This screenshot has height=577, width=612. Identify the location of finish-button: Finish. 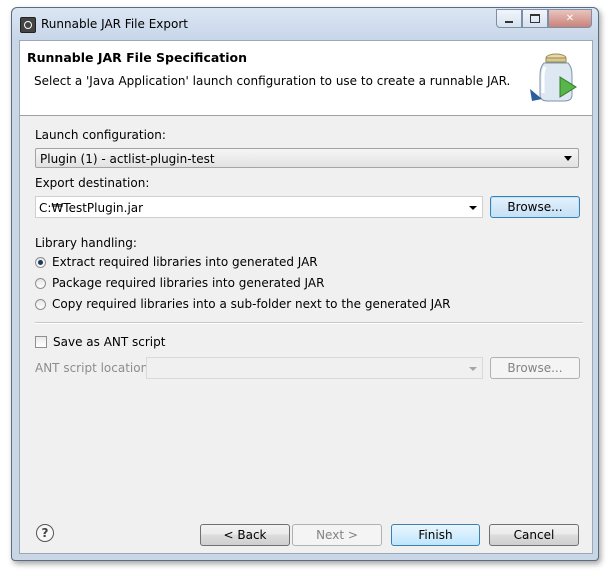
(435, 535).